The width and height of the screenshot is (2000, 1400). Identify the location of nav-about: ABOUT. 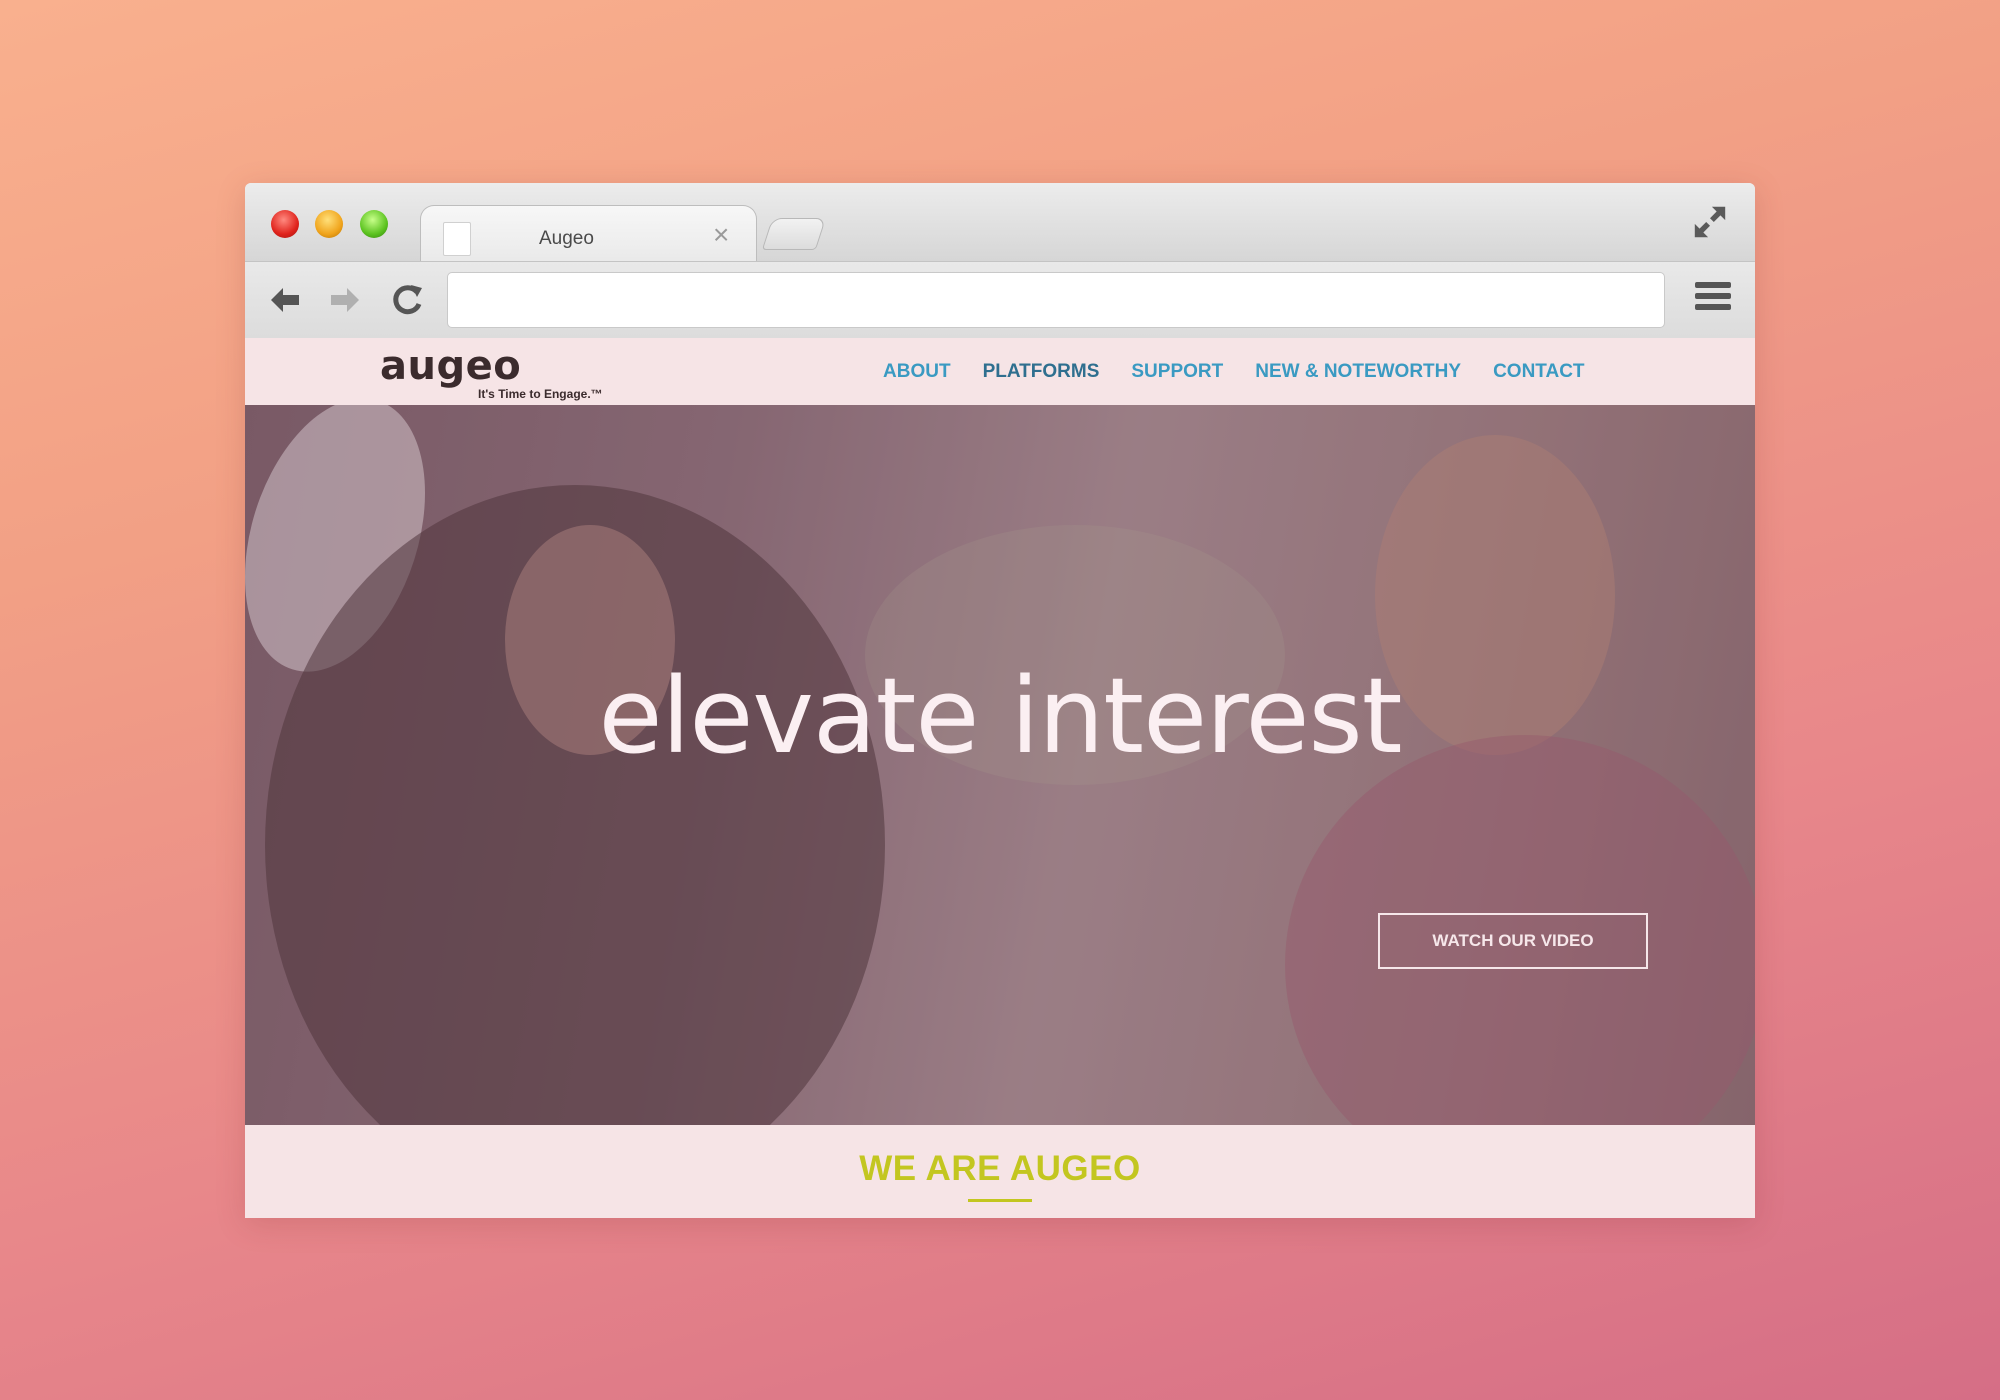
(917, 372).